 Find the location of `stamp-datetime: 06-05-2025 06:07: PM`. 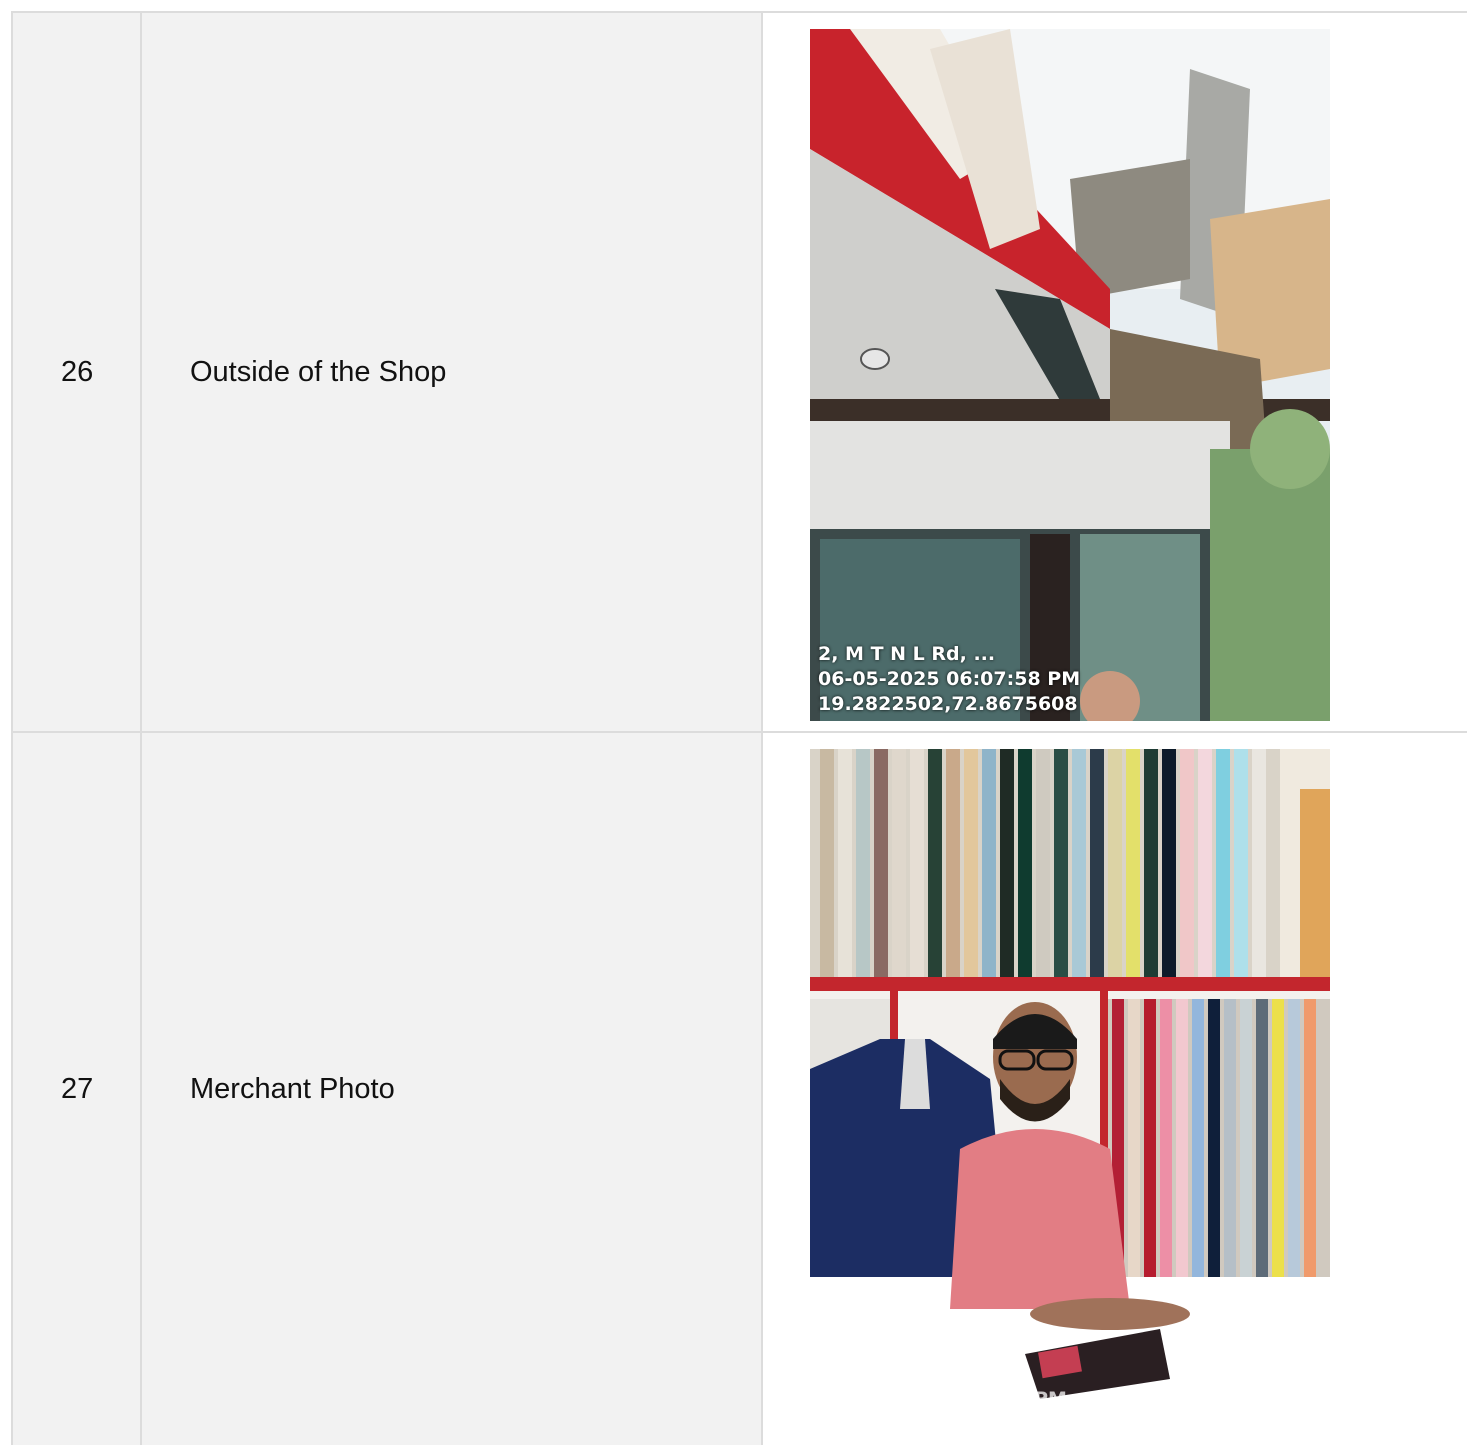

stamp-datetime: 06-05-2025 06:07: PM is located at coordinates (942, 1399).